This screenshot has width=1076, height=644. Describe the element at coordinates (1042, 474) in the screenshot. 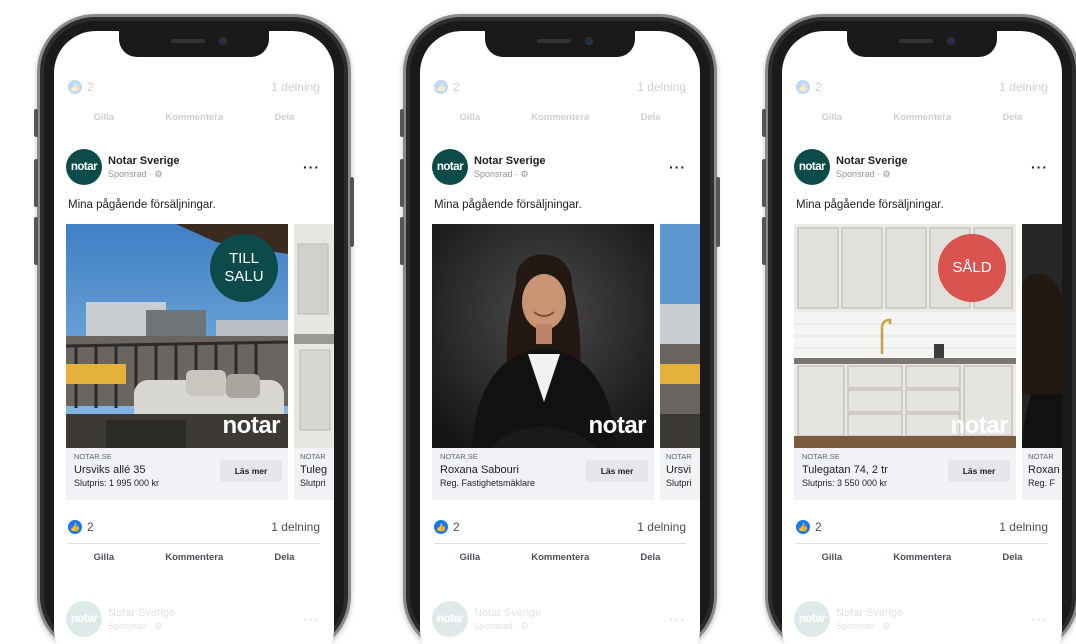

I see `card-footer: NOTAR Roxan Reg. F` at that location.